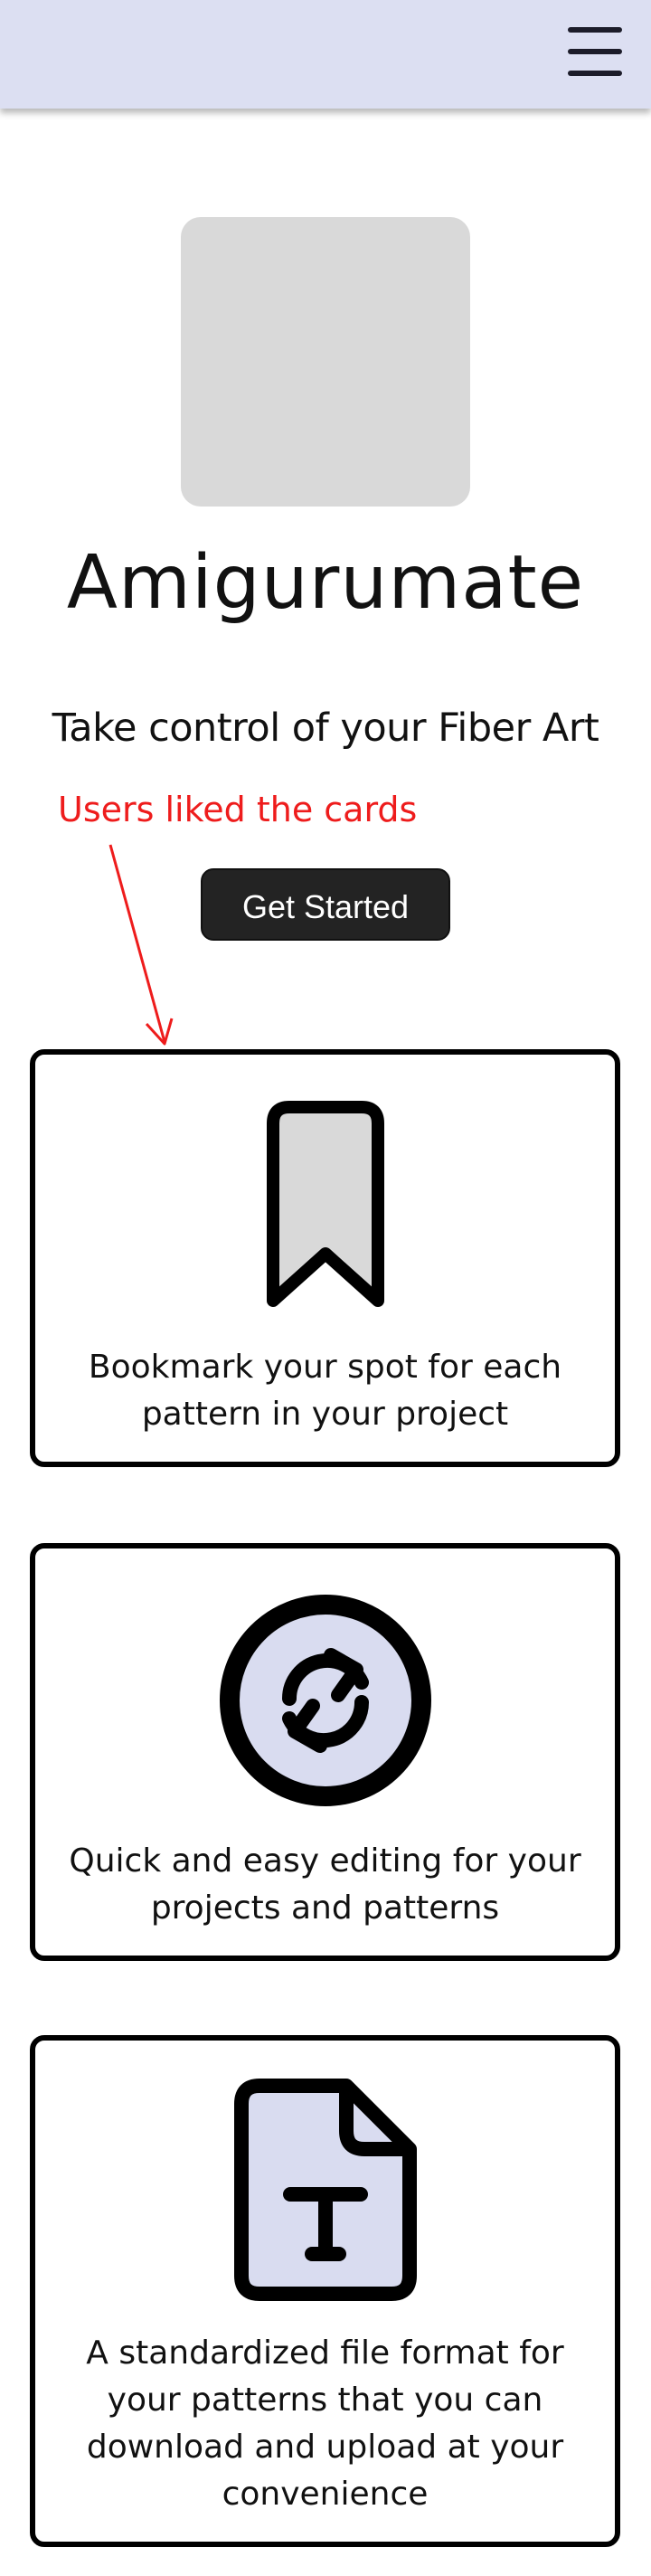  What do you see at coordinates (326, 904) in the screenshot?
I see `get-started-button: Get Started` at bounding box center [326, 904].